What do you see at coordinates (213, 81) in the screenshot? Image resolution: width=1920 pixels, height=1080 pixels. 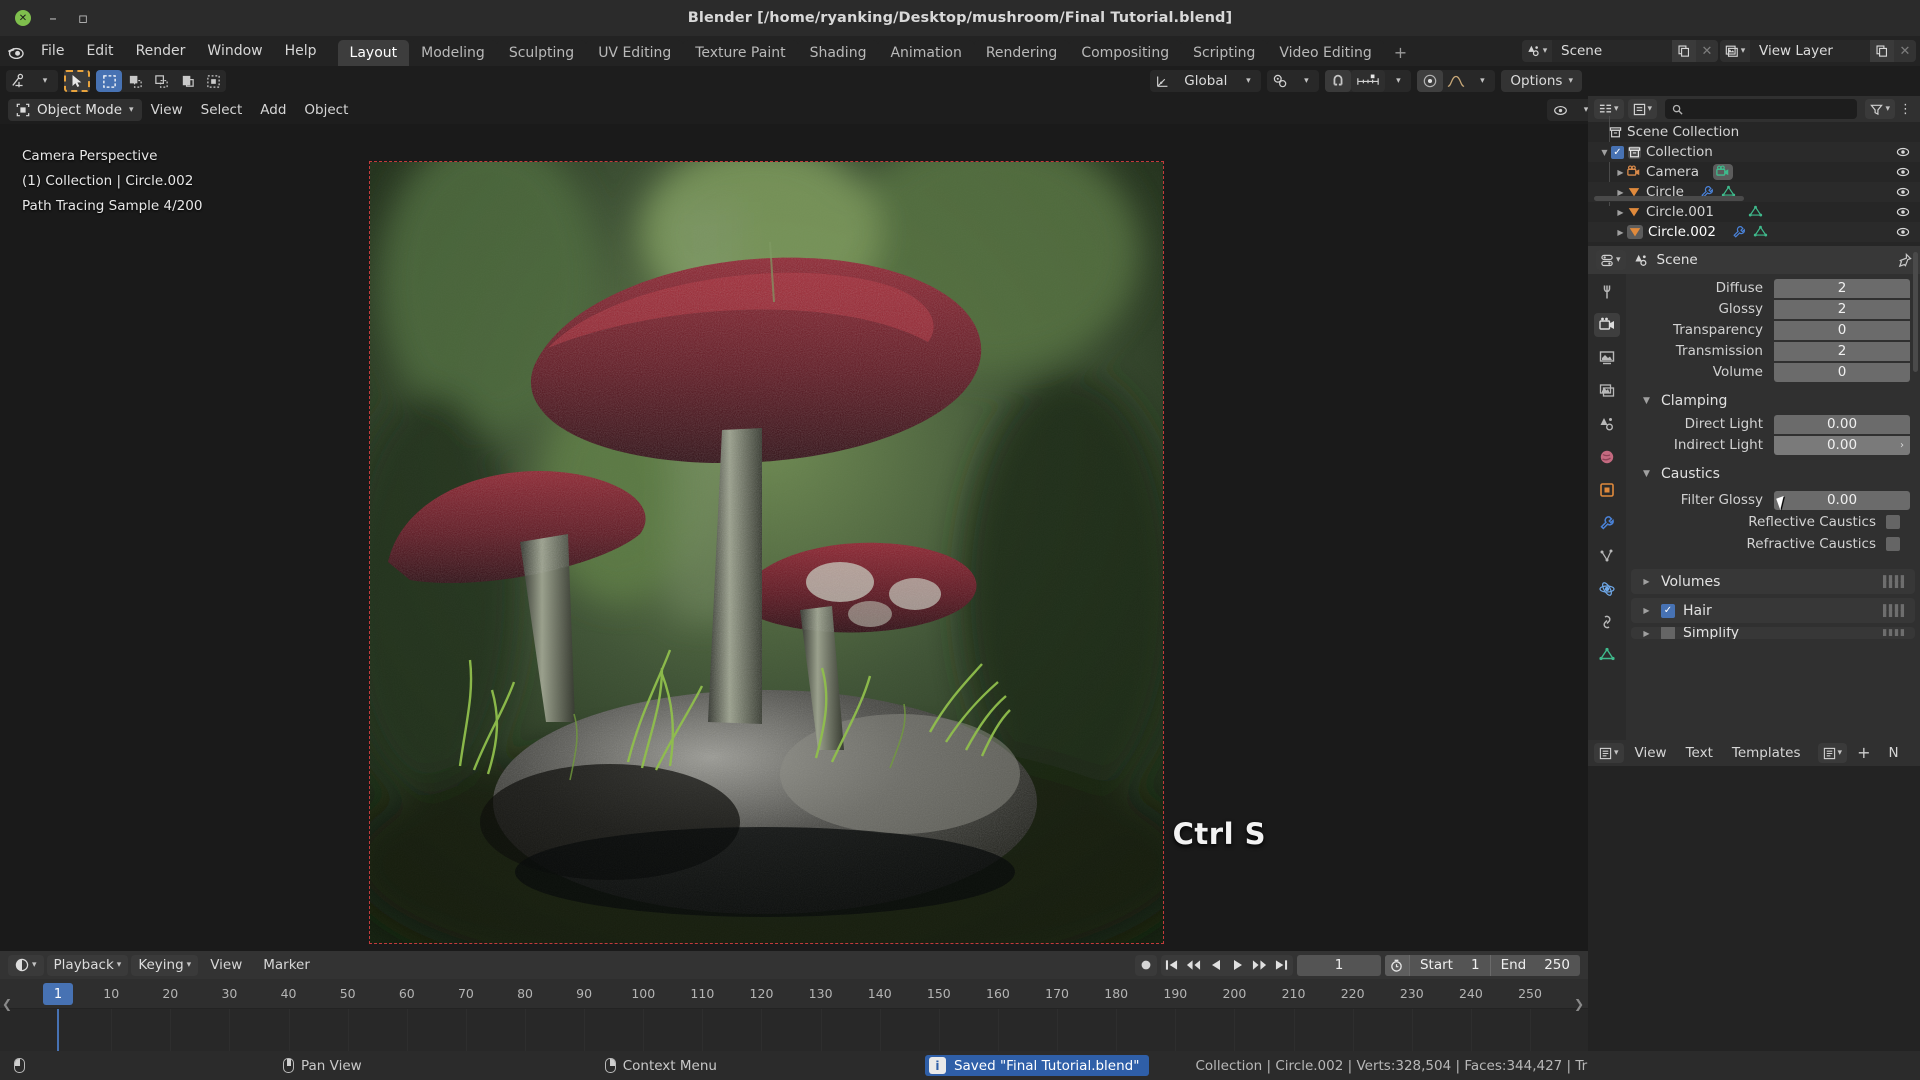 I see `select-difference-icon` at bounding box center [213, 81].